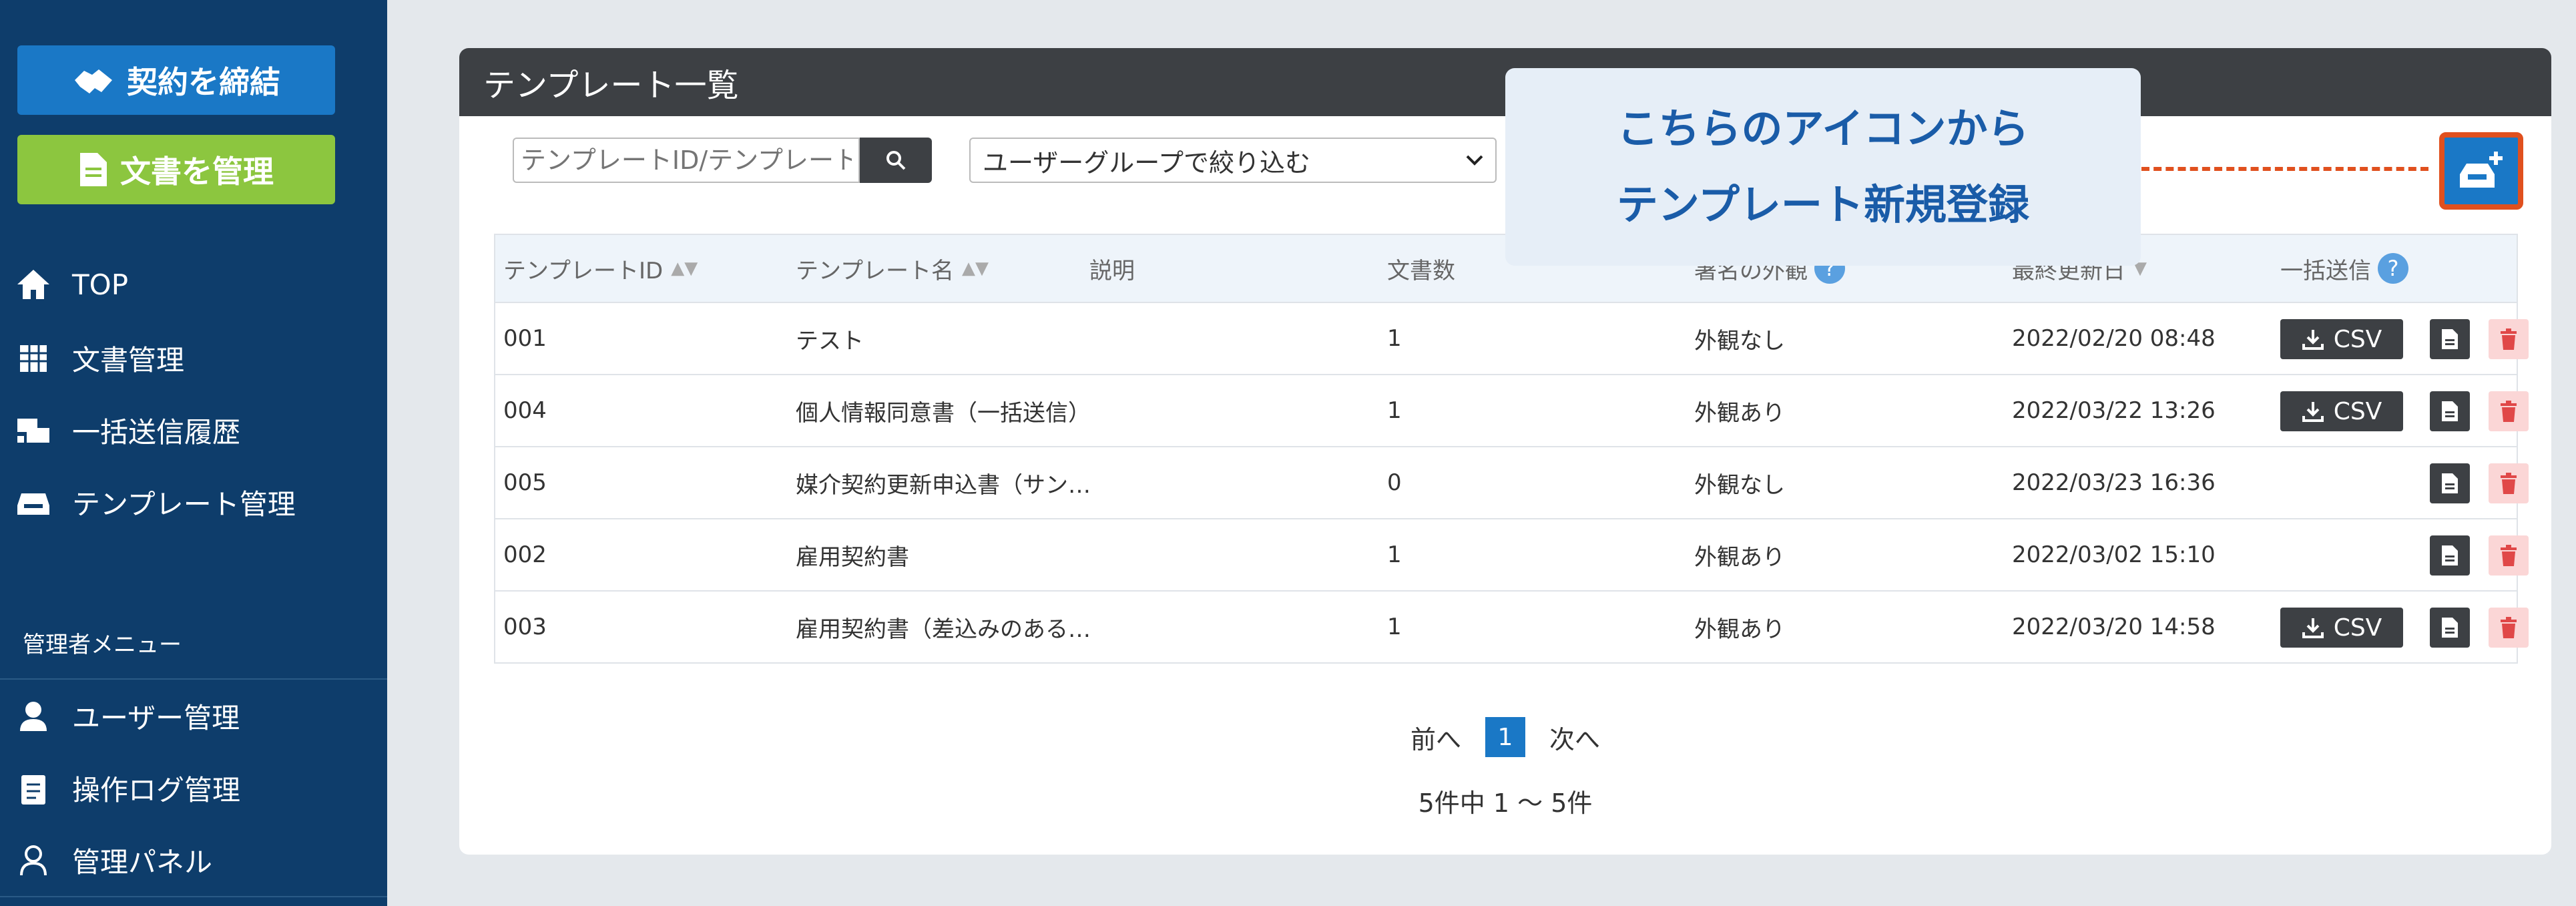  I want to click on cell-template-name: テスト, so click(830, 338).